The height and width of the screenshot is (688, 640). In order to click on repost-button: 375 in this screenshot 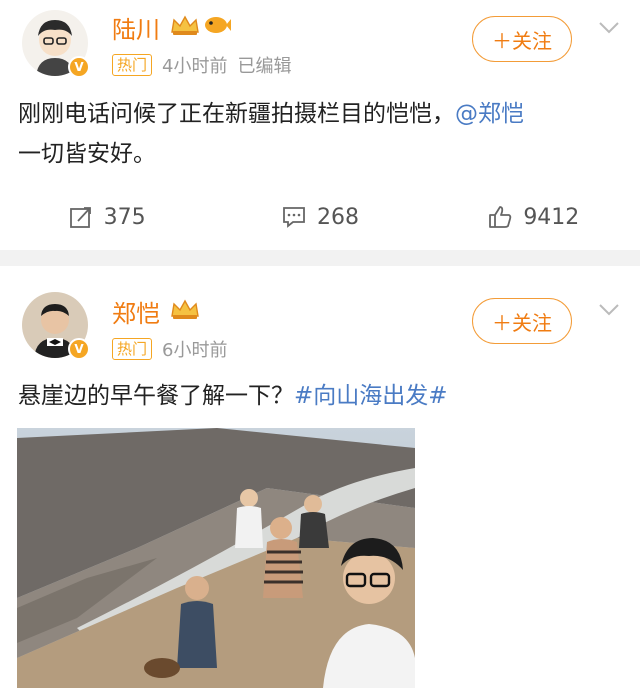, I will do `click(106, 217)`.